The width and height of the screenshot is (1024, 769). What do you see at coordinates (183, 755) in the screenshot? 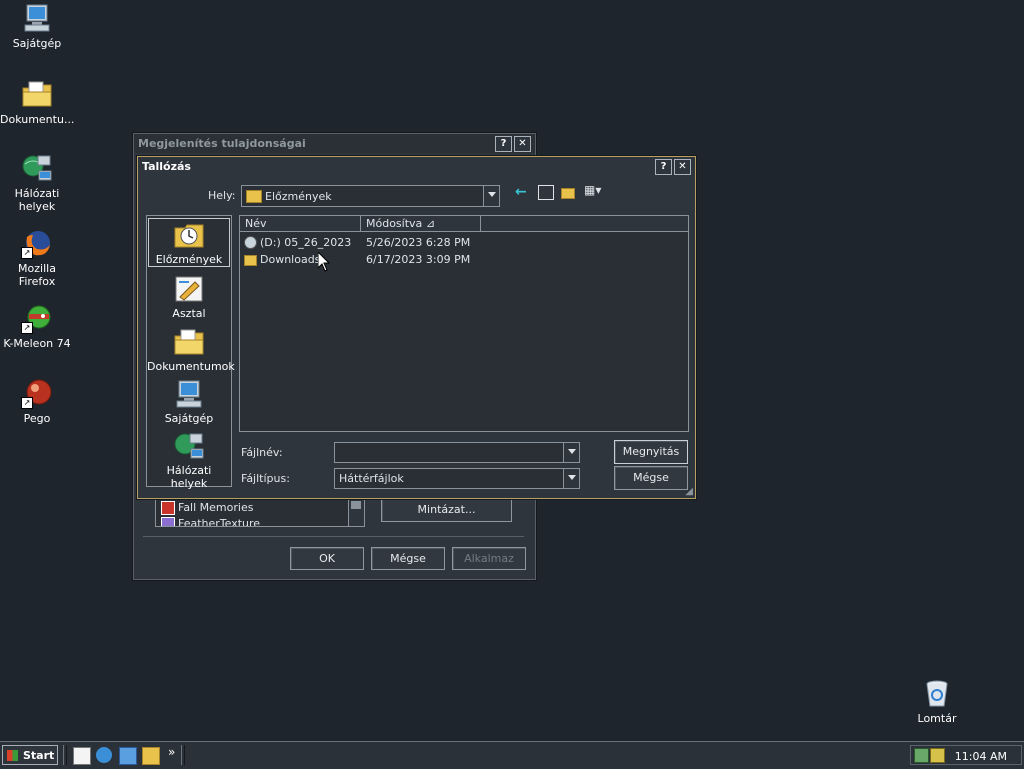
I see `toolbar-separator` at bounding box center [183, 755].